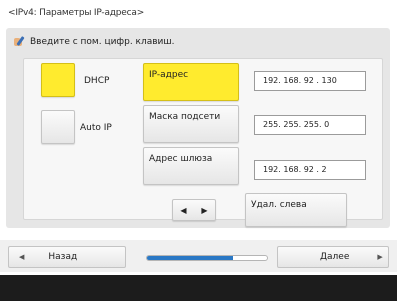 The width and height of the screenshot is (397, 301). Describe the element at coordinates (380, 257) in the screenshot. I see `next-arrow-icon: ▶` at that location.